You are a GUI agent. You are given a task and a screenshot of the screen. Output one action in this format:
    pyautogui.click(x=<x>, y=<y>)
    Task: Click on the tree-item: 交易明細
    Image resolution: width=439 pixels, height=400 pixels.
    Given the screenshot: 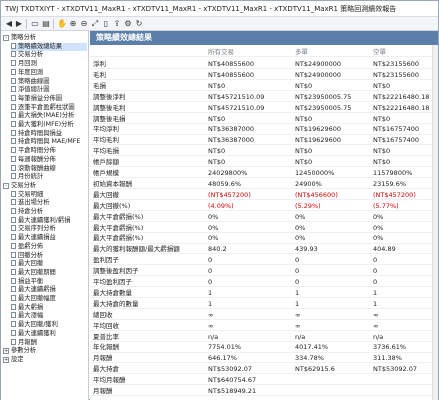 What is the action you would take?
    pyautogui.click(x=49, y=194)
    